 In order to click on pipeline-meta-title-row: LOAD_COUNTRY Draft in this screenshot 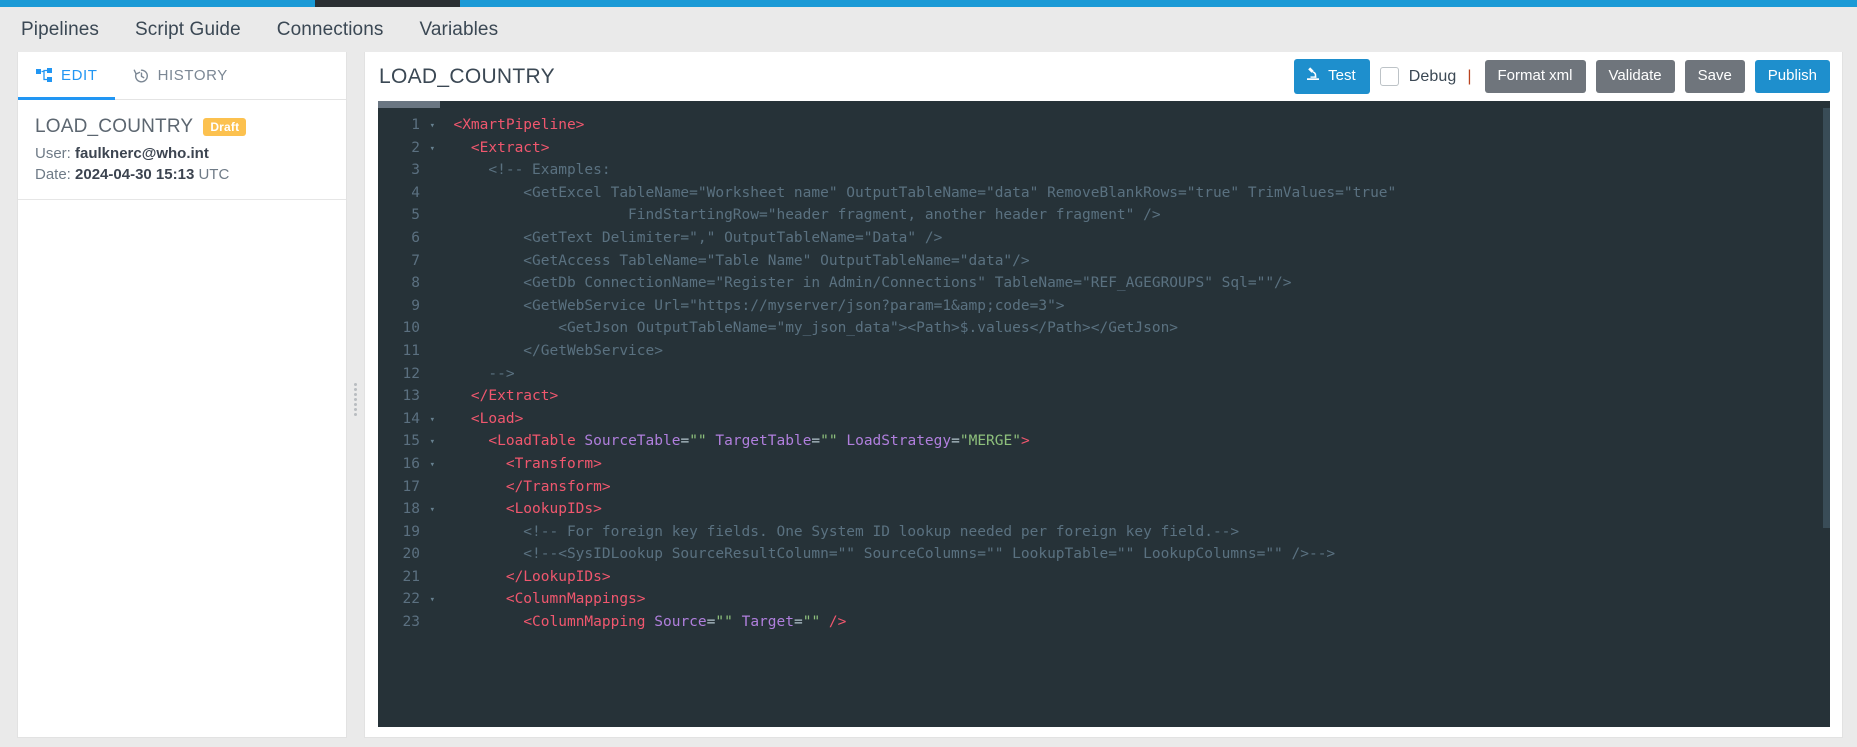, I will do `click(182, 127)`.